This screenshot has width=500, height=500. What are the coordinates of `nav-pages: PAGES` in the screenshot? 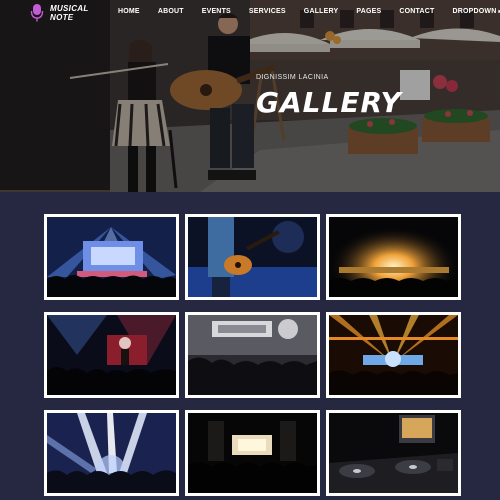 It's located at (368, 11).